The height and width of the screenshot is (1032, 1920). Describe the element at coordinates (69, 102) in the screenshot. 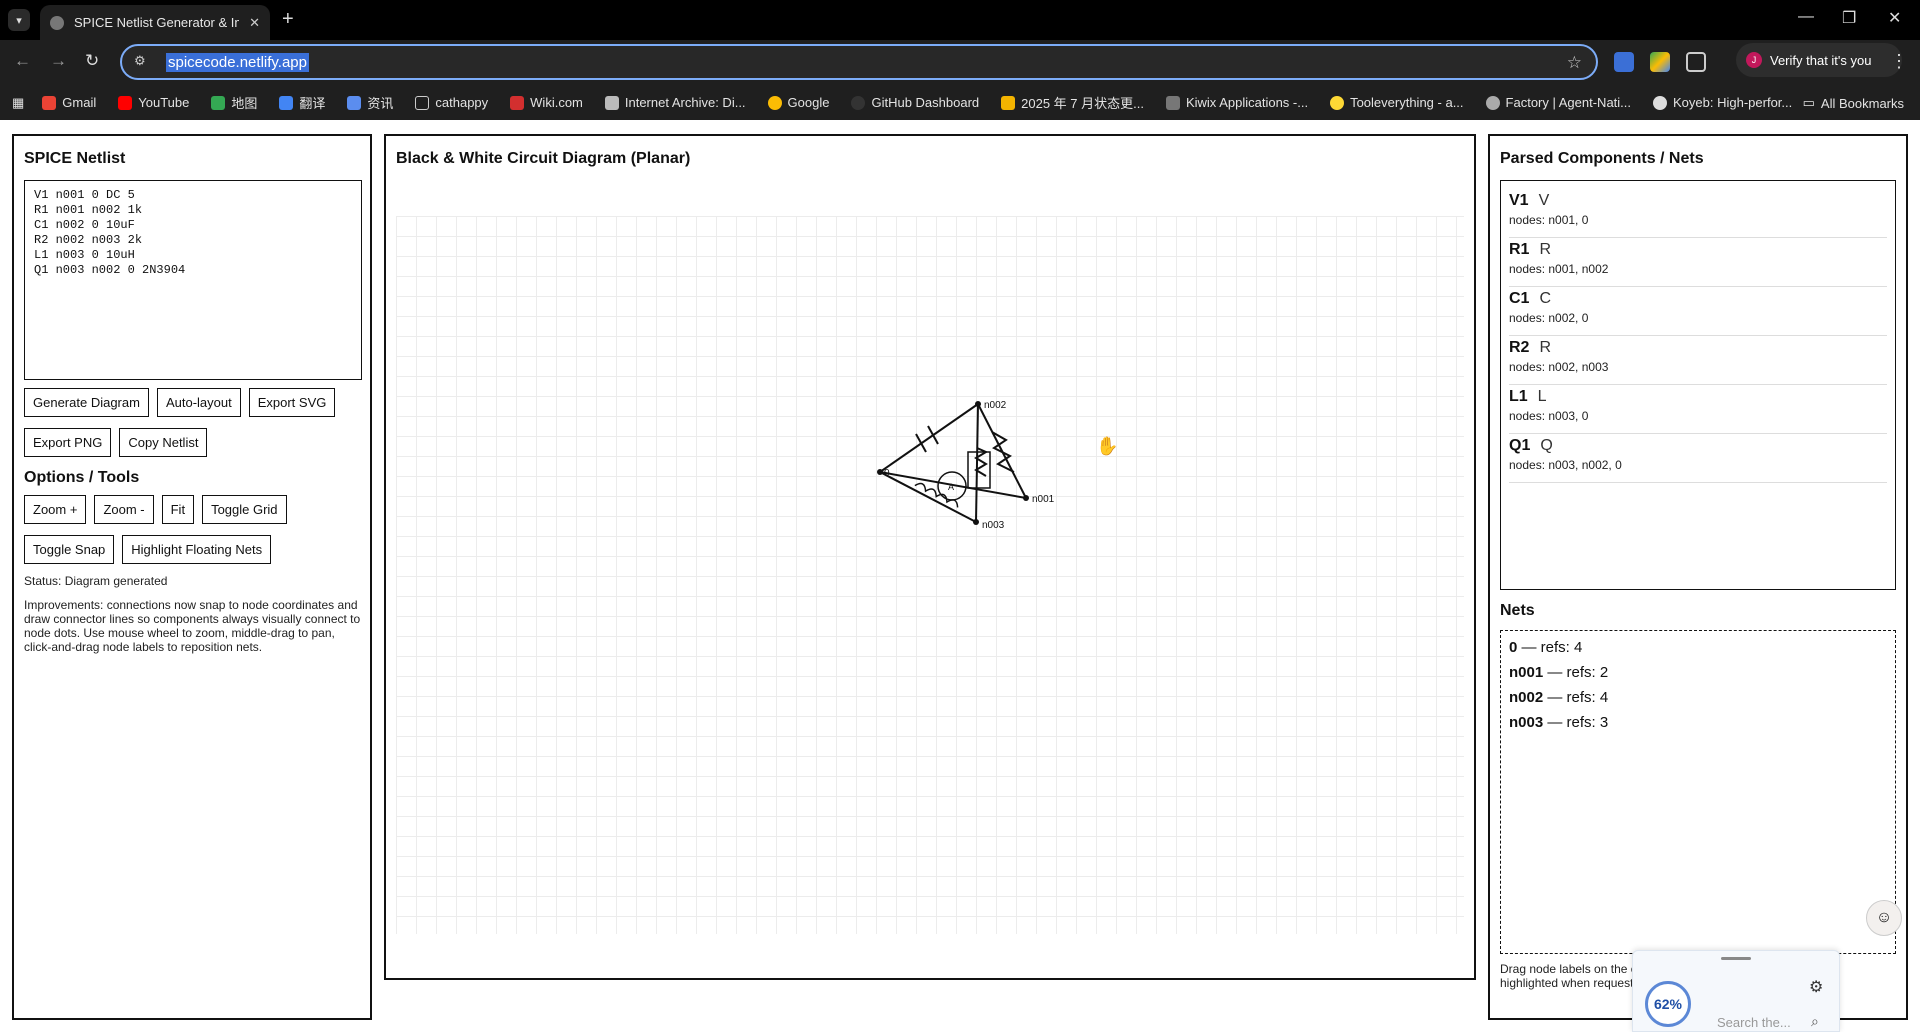

I see `bookmark-gmail: Gmail` at that location.